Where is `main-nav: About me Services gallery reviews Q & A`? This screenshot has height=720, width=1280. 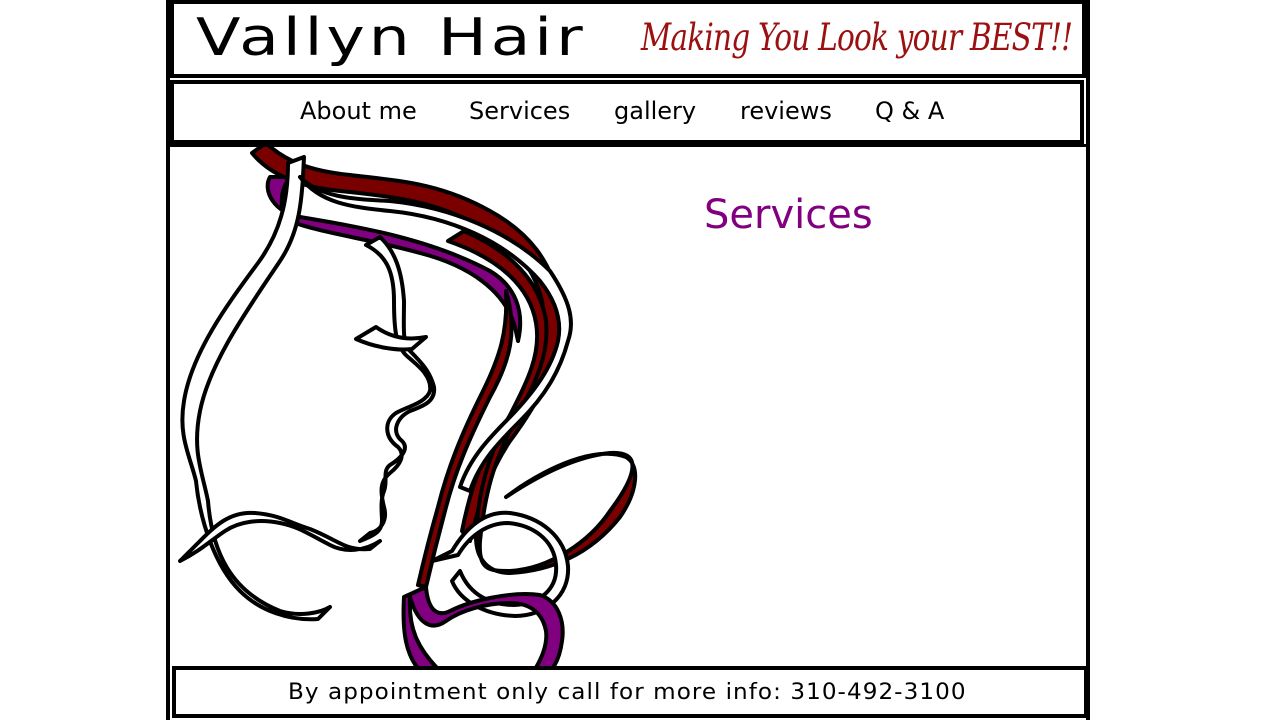 main-nav: About me Services gallery reviews Q & A is located at coordinates (627, 112).